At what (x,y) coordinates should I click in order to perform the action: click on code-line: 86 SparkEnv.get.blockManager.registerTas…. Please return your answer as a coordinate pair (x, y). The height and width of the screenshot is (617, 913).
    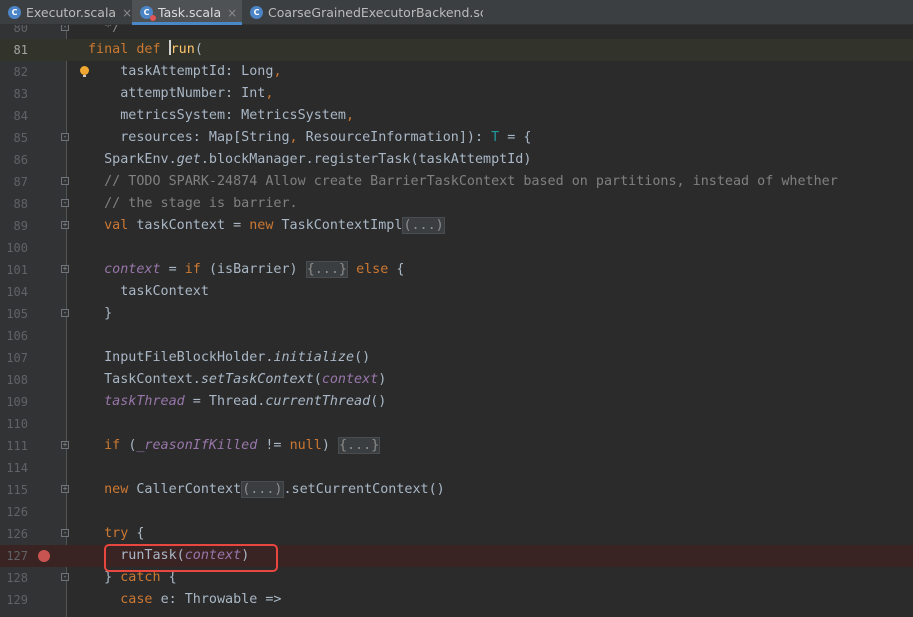
    Looking at the image, I should click on (456, 160).